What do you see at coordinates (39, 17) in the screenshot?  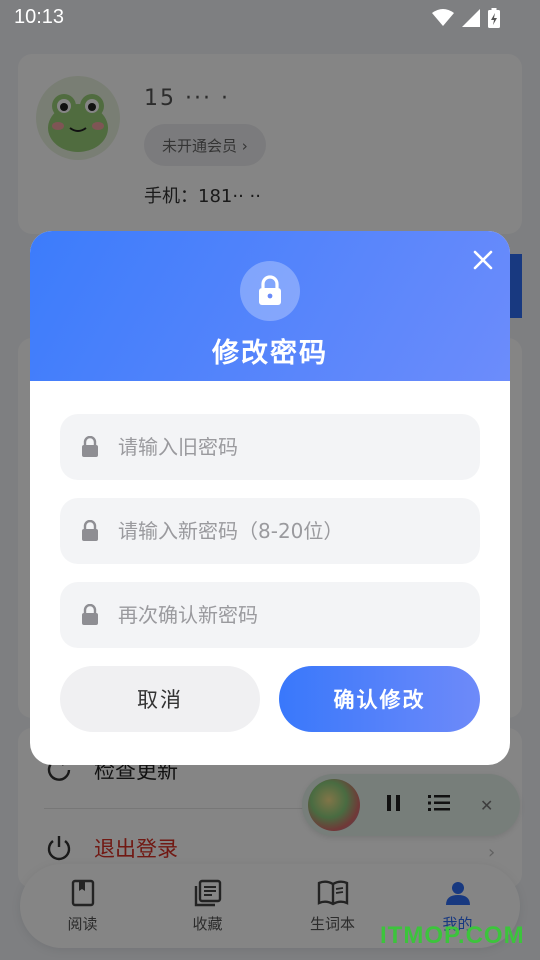 I see `status-time: 10:13` at bounding box center [39, 17].